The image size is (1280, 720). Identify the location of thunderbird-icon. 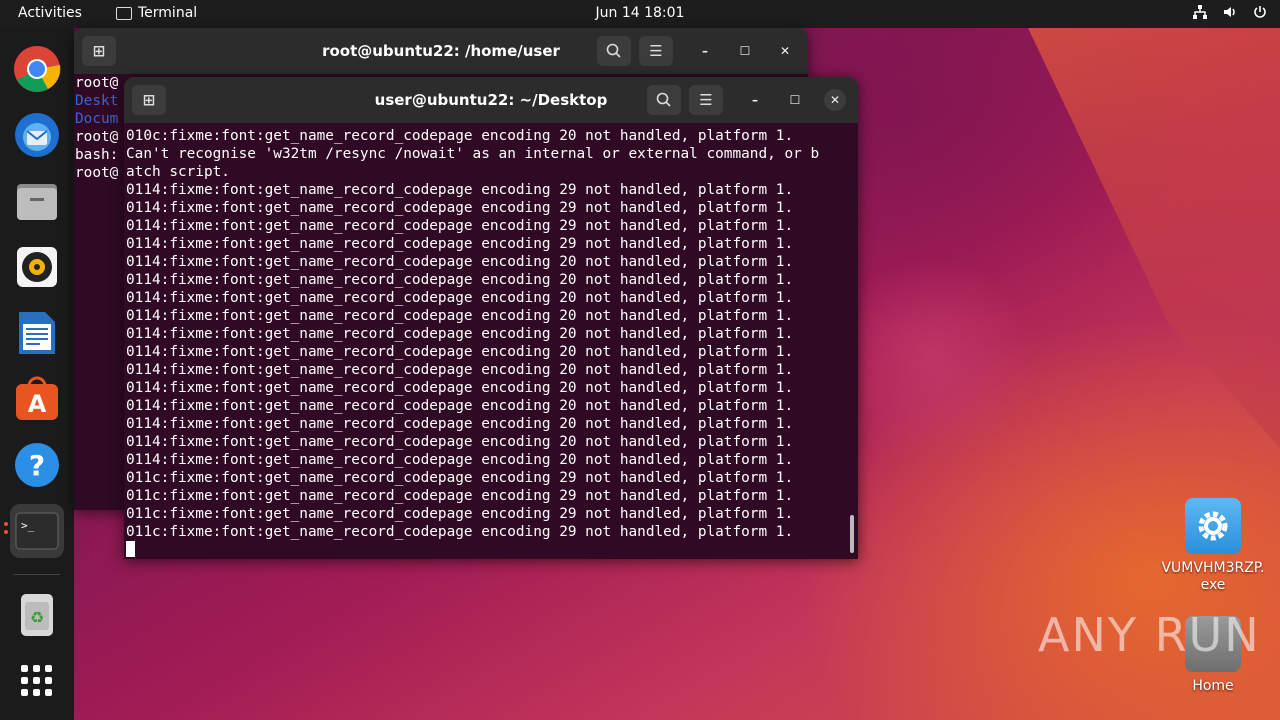
(37, 135).